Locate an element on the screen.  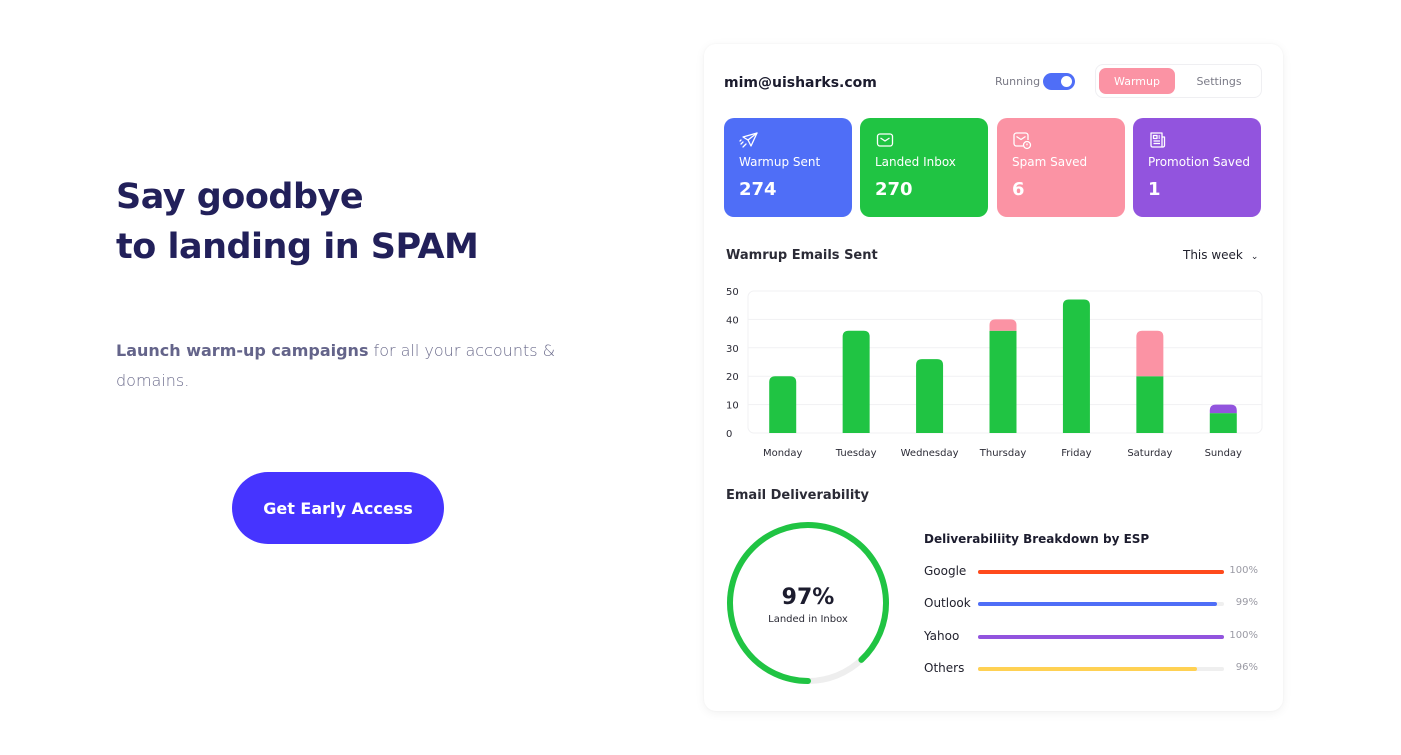
get-early-access-button: Get Early Access is located at coordinates (338, 508).